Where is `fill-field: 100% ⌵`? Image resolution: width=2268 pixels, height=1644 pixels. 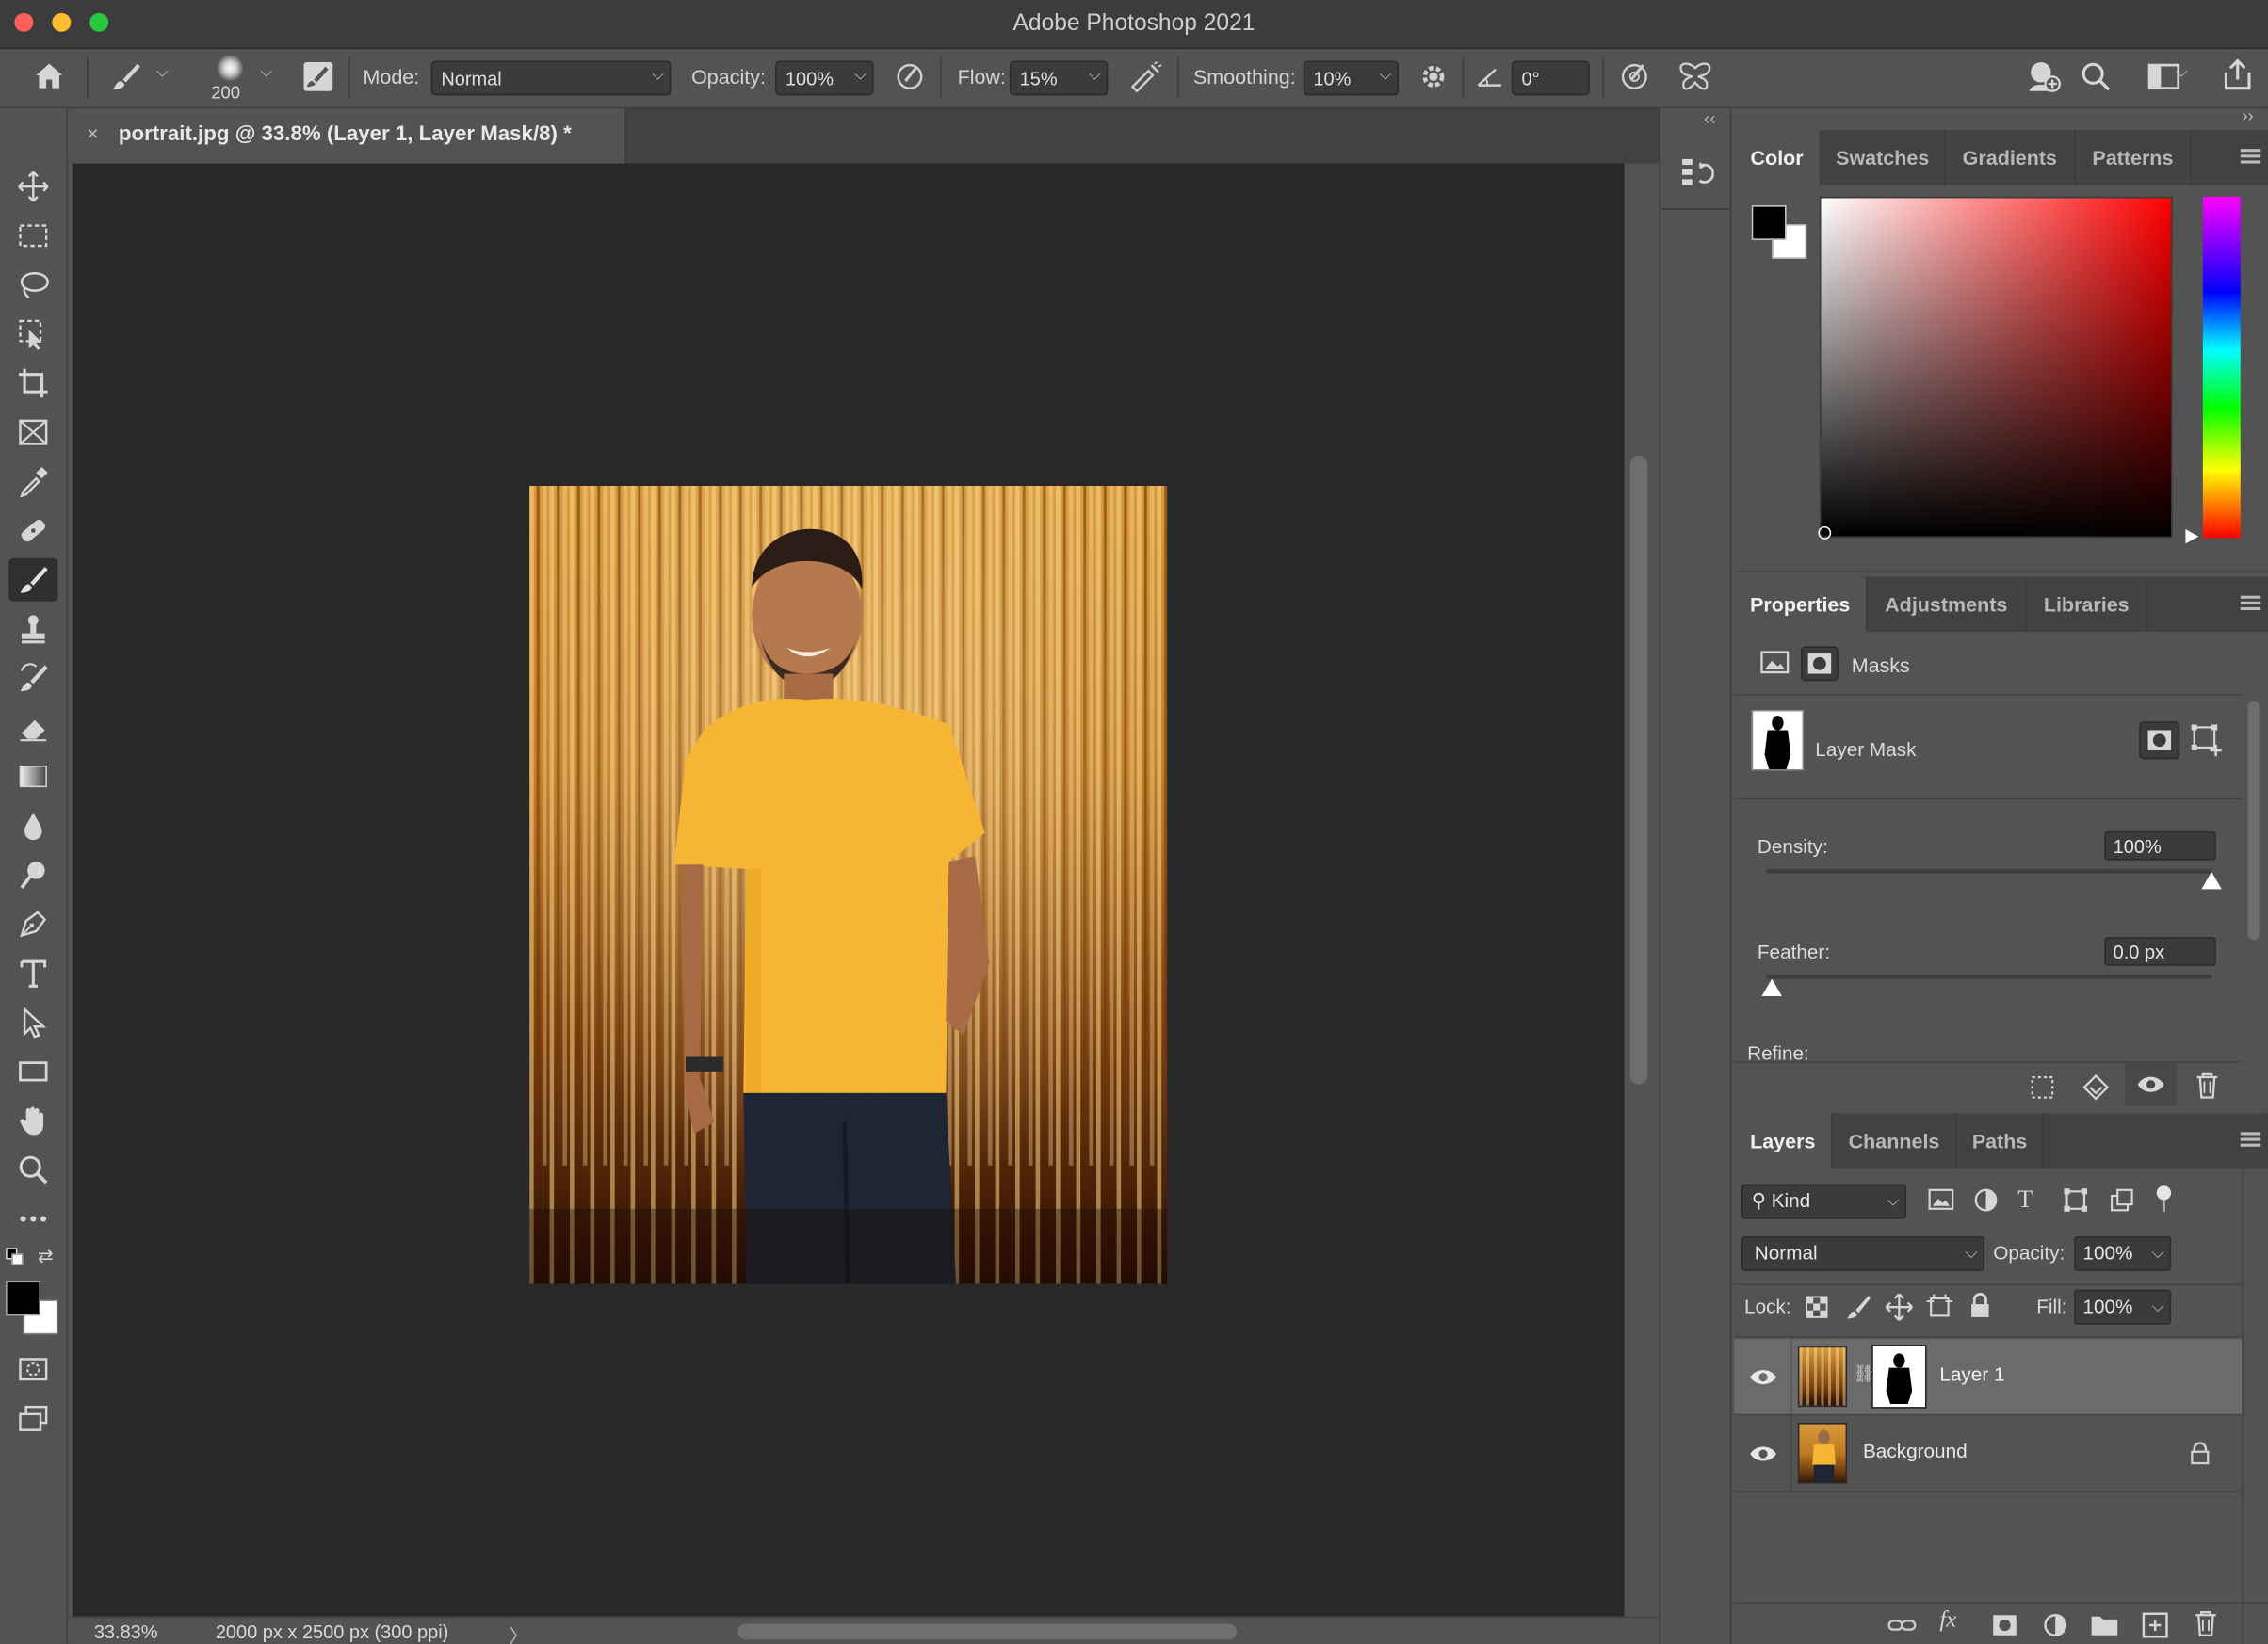
fill-field: 100% ⌵ is located at coordinates (2123, 1307).